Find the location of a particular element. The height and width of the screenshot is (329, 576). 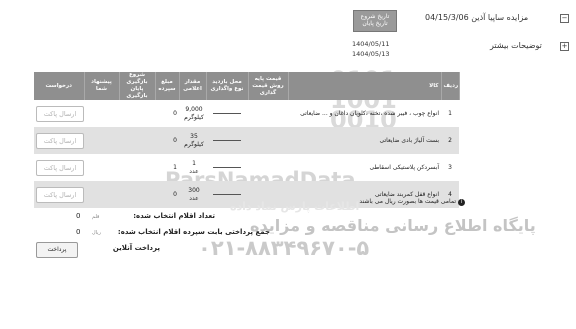

more-info-link: توضیحات بیشتر is located at coordinates (516, 45).